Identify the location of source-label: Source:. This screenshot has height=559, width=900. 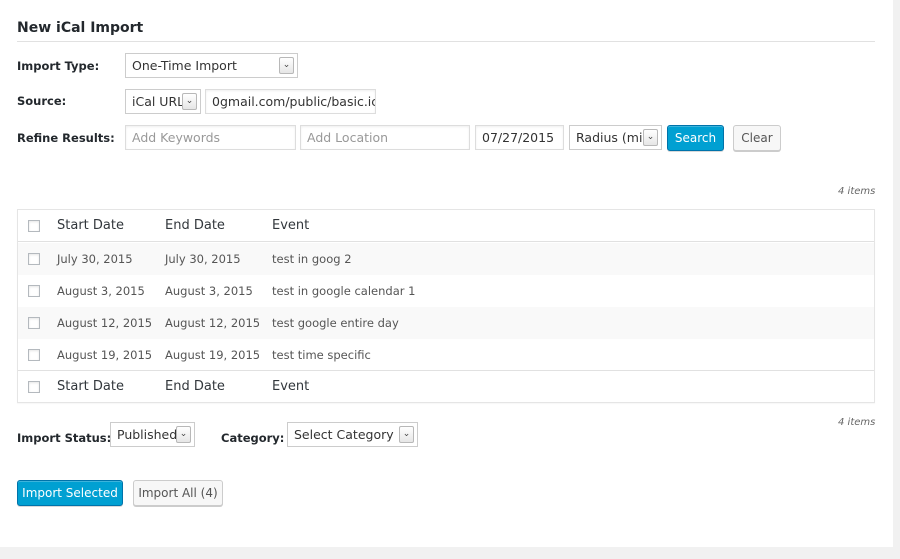
(42, 101).